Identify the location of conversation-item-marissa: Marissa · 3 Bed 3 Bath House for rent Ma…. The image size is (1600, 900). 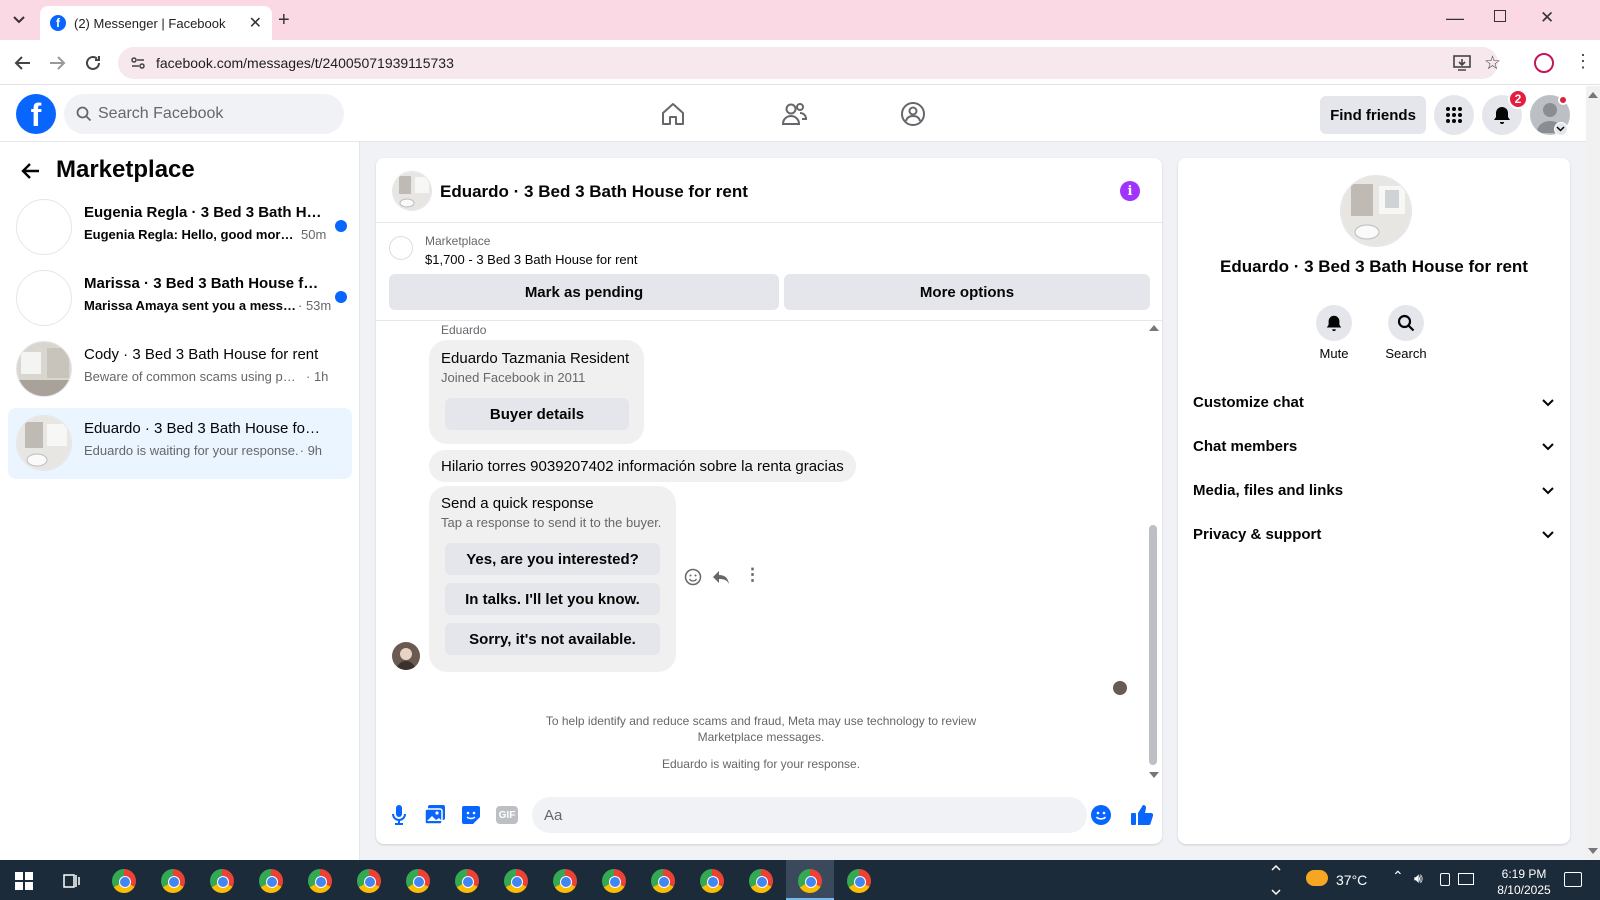
(180, 298).